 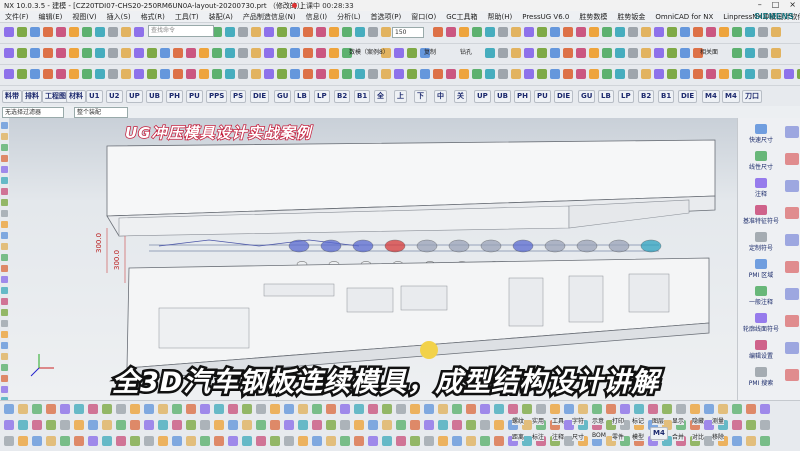 I want to click on chip-button: 工程图, so click(x=55, y=96).